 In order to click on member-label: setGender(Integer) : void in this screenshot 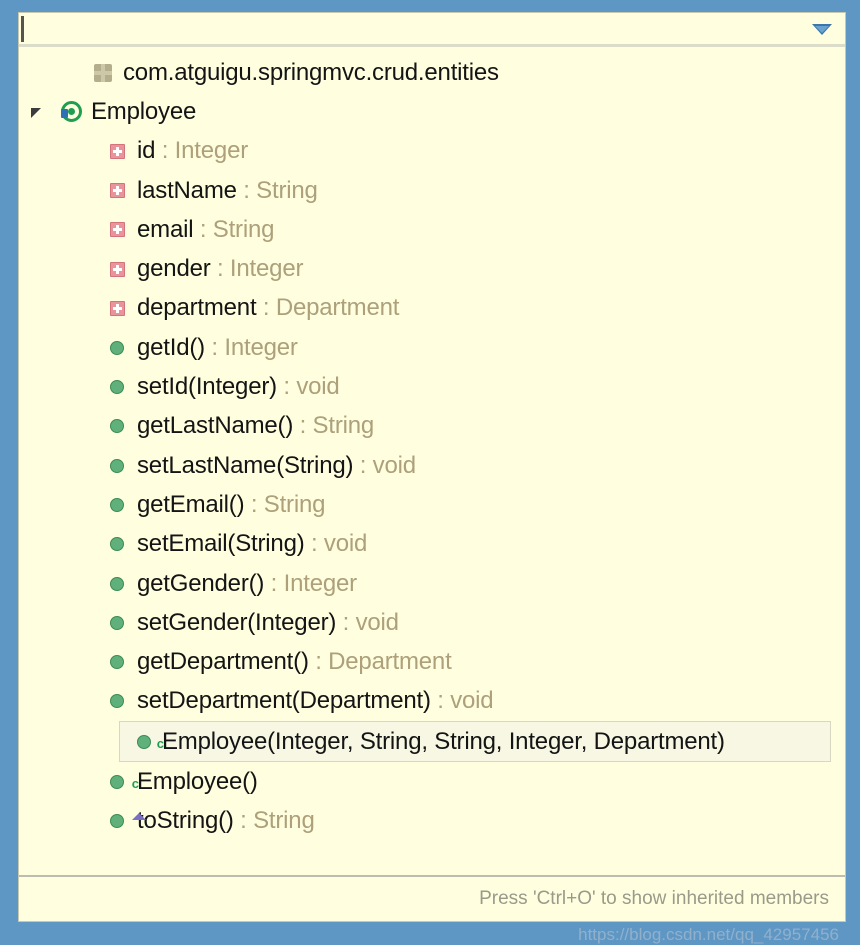, I will do `click(268, 623)`.